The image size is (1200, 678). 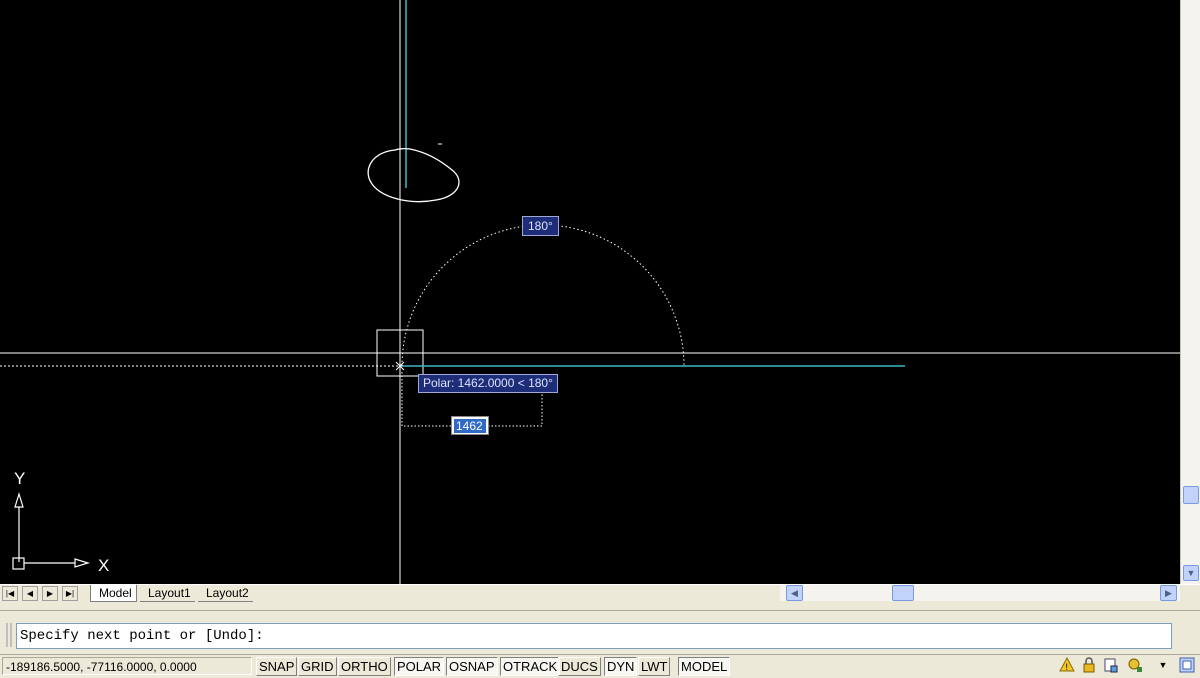 What do you see at coordinates (488, 383) in the screenshot?
I see `polar-tracking-tooltip: Polar: 1462.0000 < 180°` at bounding box center [488, 383].